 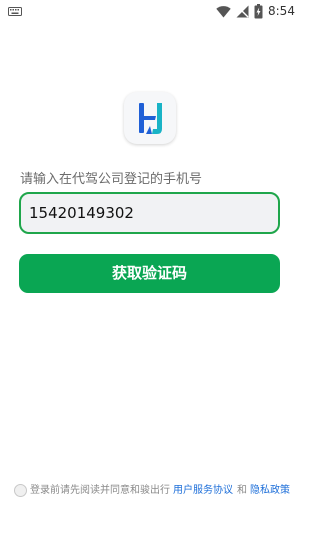 What do you see at coordinates (111, 179) in the screenshot?
I see `phone-prompt-label: 请输入在代驾公司登记的手机号` at bounding box center [111, 179].